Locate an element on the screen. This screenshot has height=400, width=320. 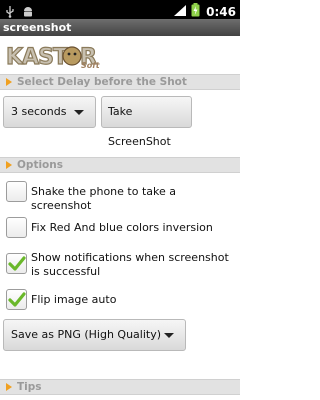
tips-section-title: Tips is located at coordinates (29, 387).